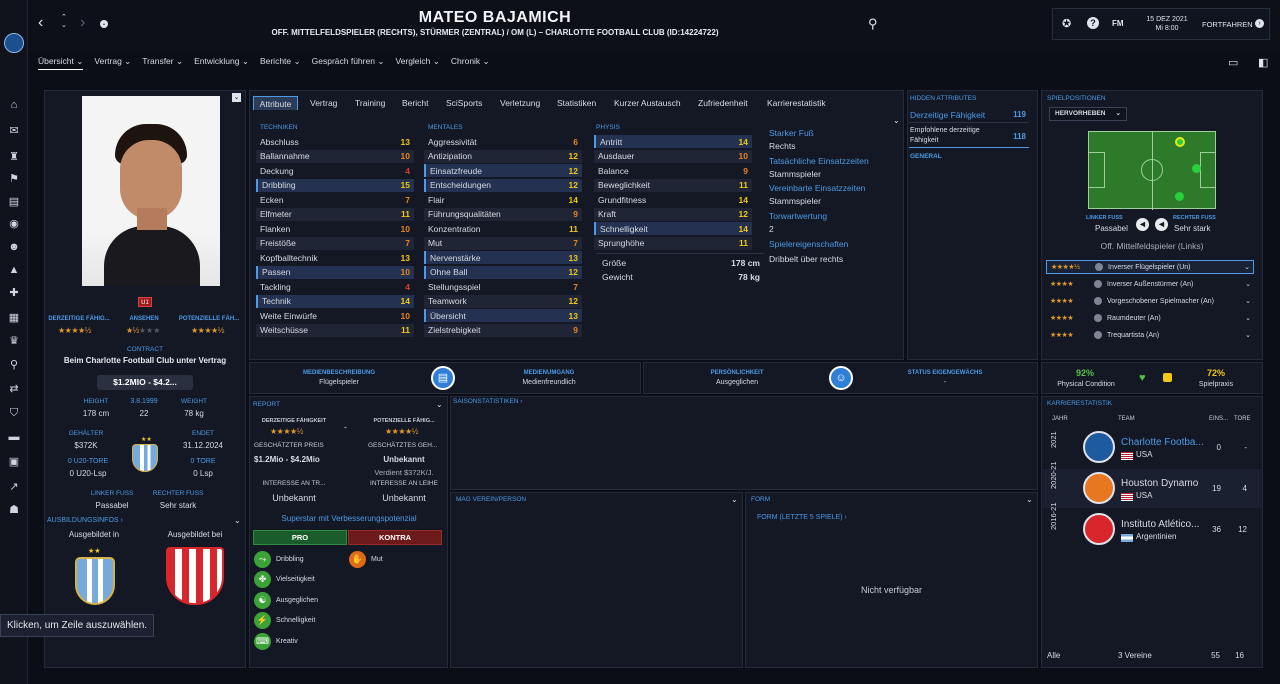  Describe the element at coordinates (873, 24) in the screenshot. I see `search-icon: ⚲` at that location.